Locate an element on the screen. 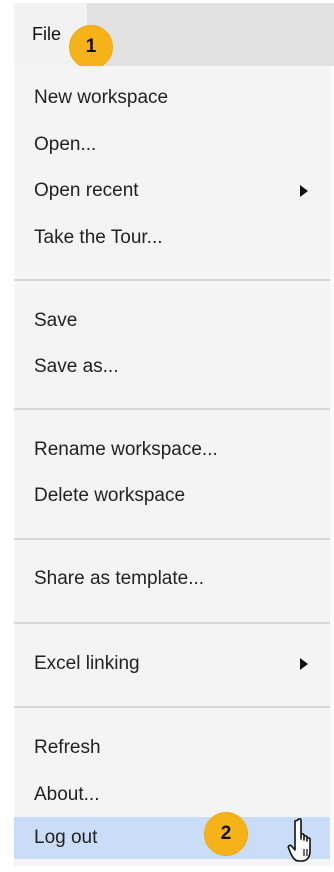  menu-item-delete-workspace: Delete workspace is located at coordinates (172, 496).